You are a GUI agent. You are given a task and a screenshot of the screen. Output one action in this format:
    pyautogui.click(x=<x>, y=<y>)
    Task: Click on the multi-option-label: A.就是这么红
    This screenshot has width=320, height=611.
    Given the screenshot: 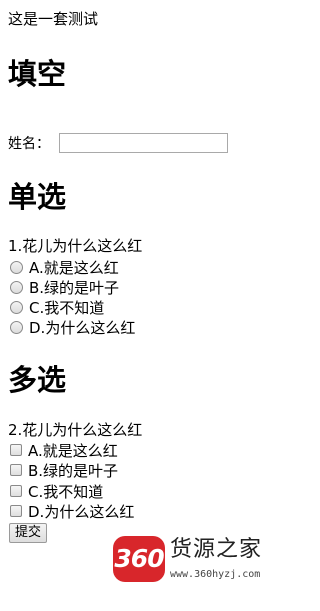 What is the action you would take?
    pyautogui.click(x=73, y=450)
    